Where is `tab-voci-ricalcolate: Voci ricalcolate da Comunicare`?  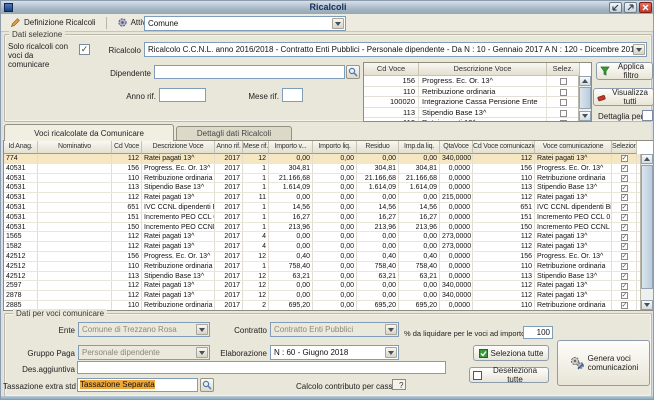
tab-voci-ricalcolate: Voci ricalcolate da Comunicare is located at coordinates (89, 132).